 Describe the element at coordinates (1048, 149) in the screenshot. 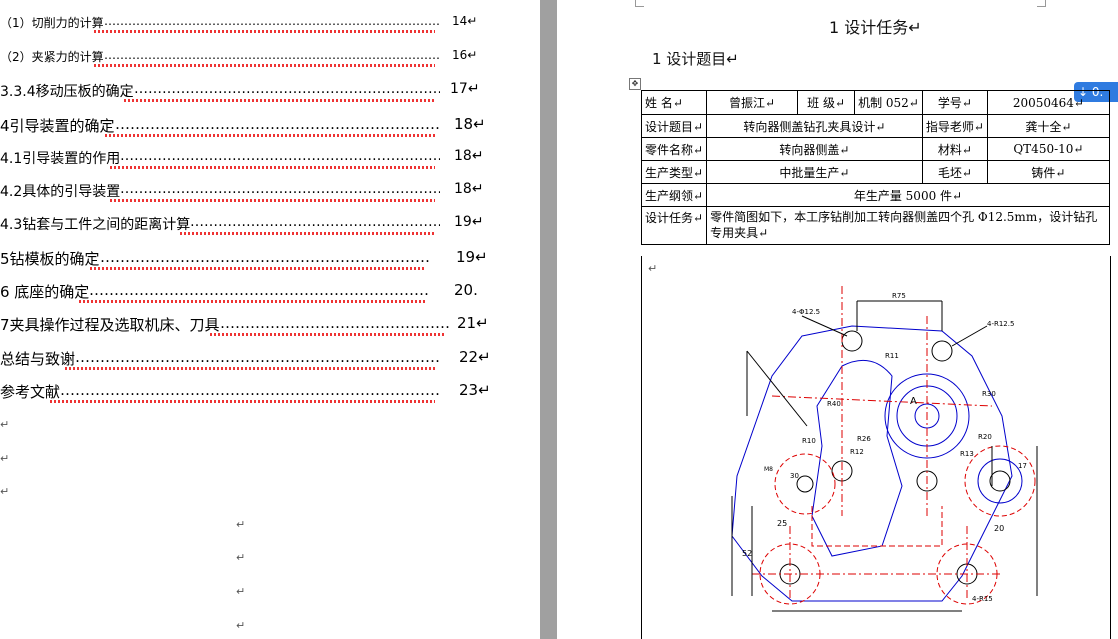

I see `cell-material: QT450-10↵` at that location.